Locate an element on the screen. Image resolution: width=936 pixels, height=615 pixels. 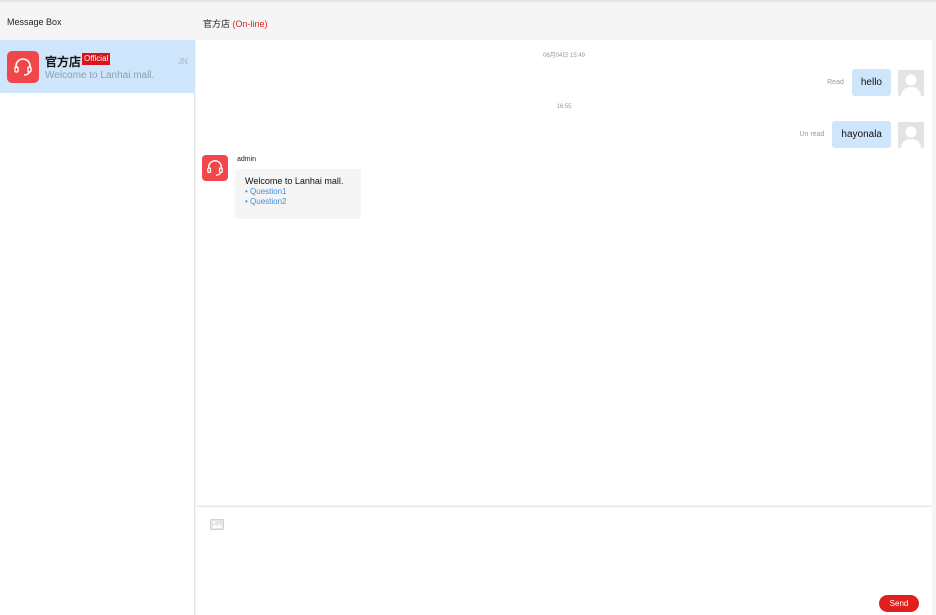
outgoing-message: Un read hayonala is located at coordinates (861, 134).